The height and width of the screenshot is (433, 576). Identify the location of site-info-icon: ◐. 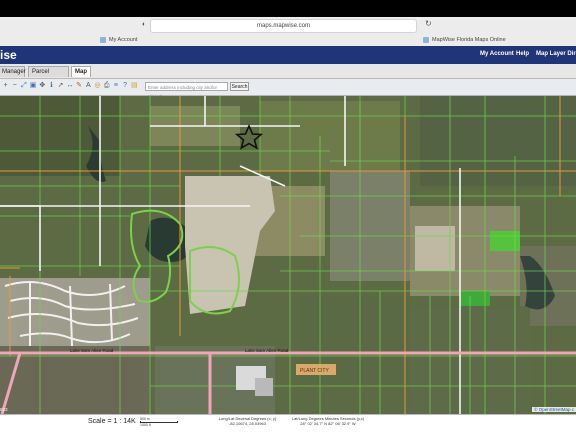
(146, 25).